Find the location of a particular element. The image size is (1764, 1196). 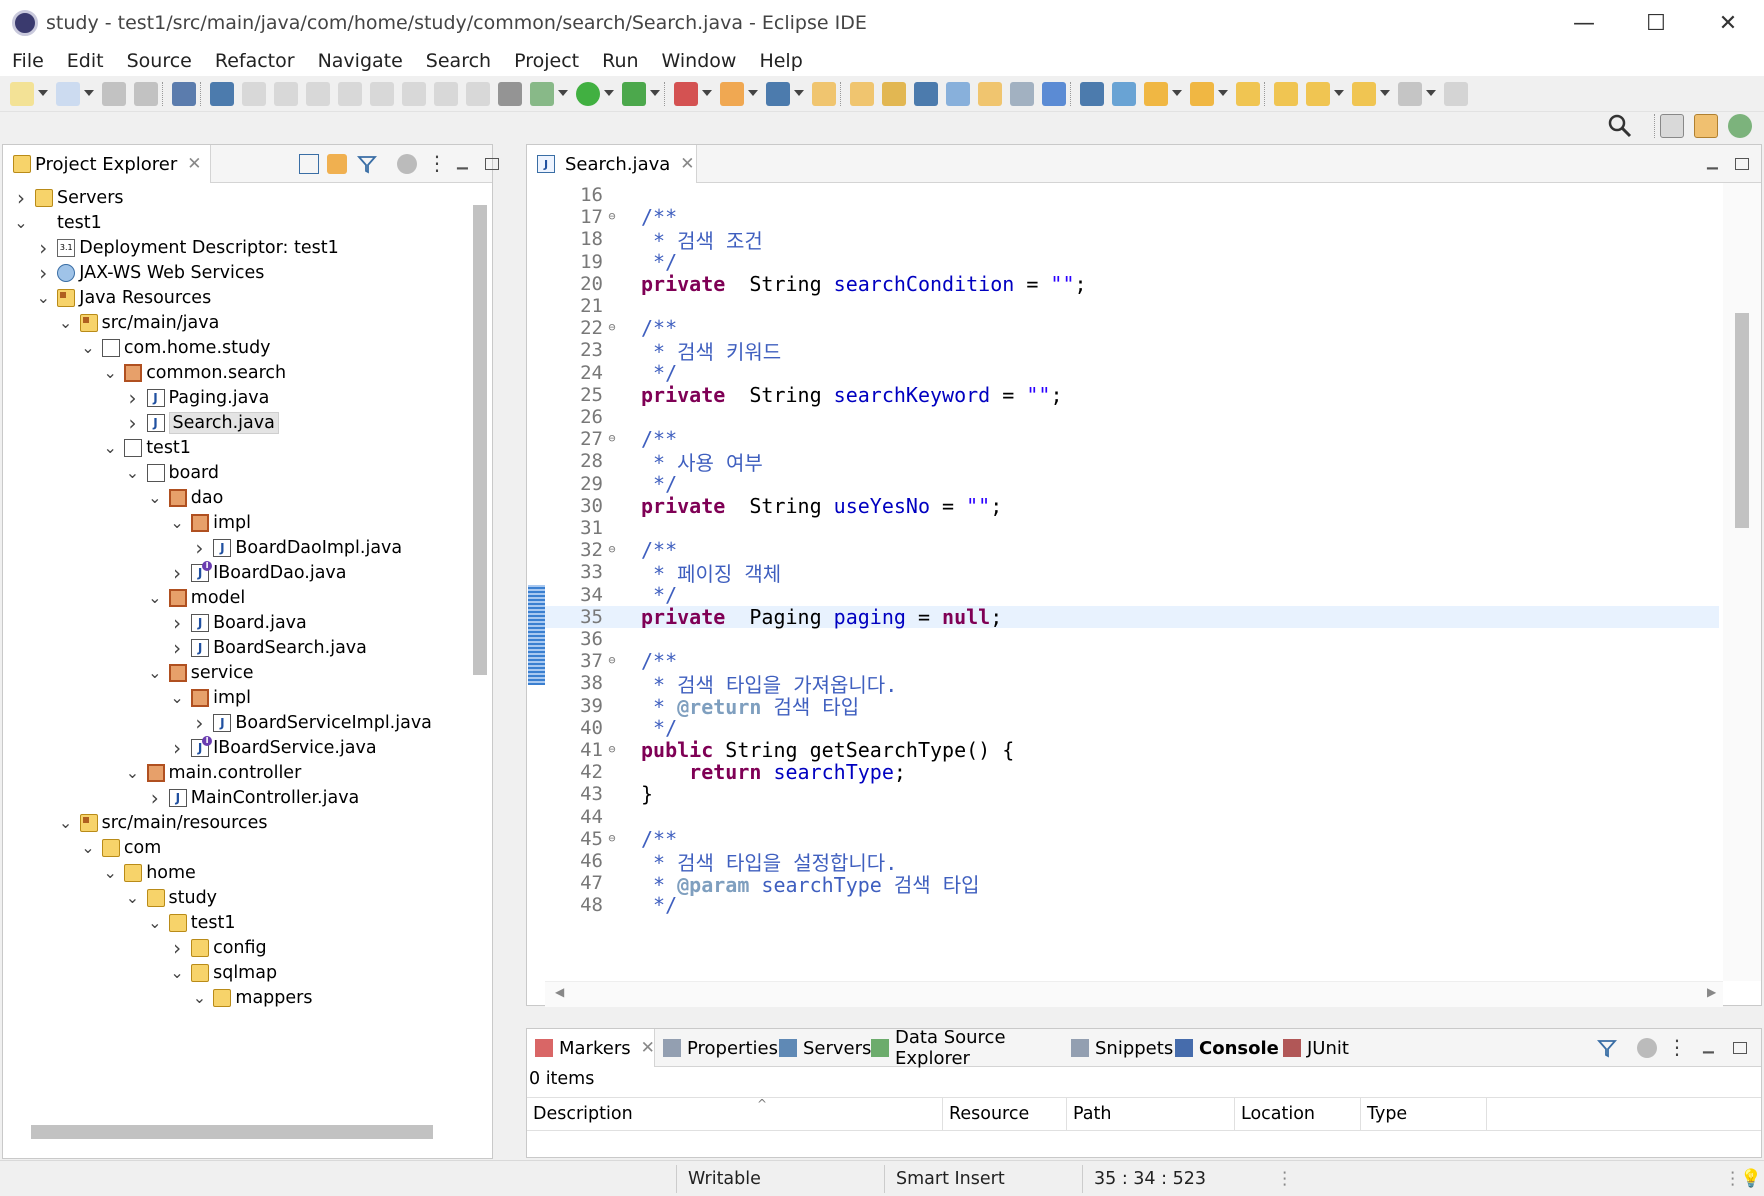

tree-horizontal-scrollbar is located at coordinates (232, 1132).